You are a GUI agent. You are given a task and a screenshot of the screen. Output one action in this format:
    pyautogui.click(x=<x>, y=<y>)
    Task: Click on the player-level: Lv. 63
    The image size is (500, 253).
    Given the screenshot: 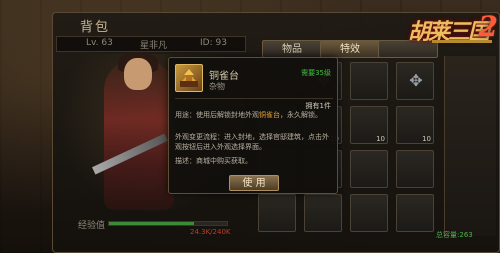 What is the action you would take?
    pyautogui.click(x=99, y=43)
    